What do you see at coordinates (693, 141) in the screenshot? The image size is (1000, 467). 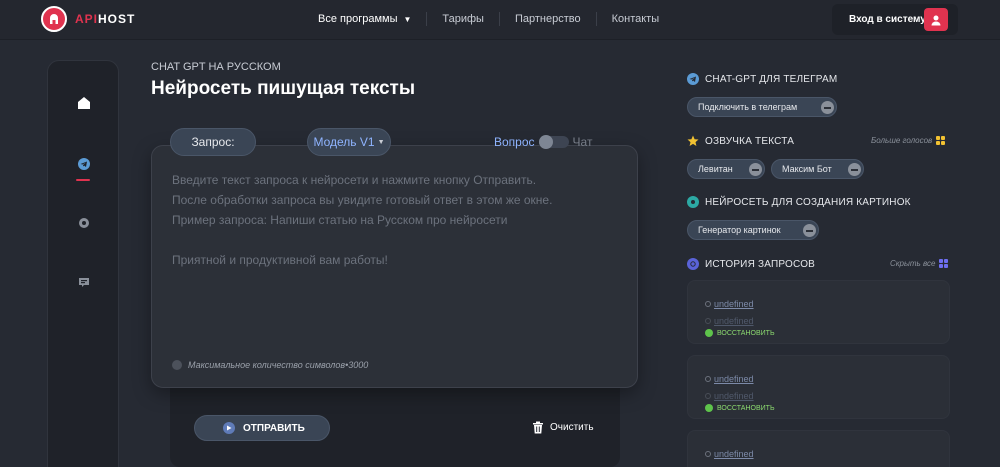 I see `star-icon` at bounding box center [693, 141].